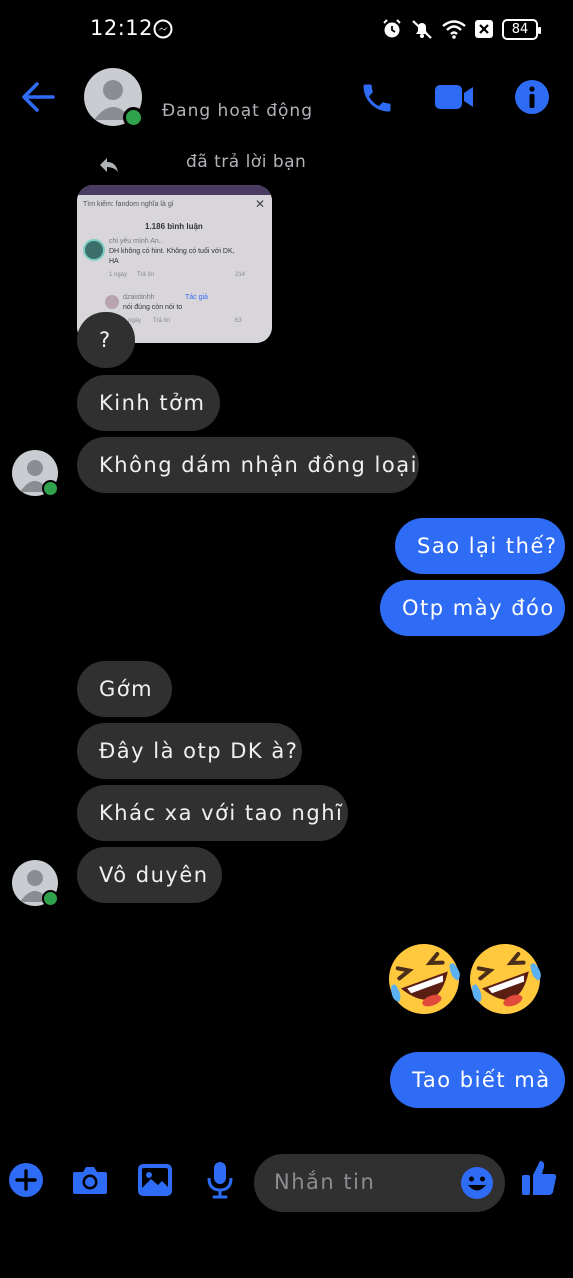  What do you see at coordinates (238, 321) in the screenshot?
I see `image-c2-likes: 63` at bounding box center [238, 321].